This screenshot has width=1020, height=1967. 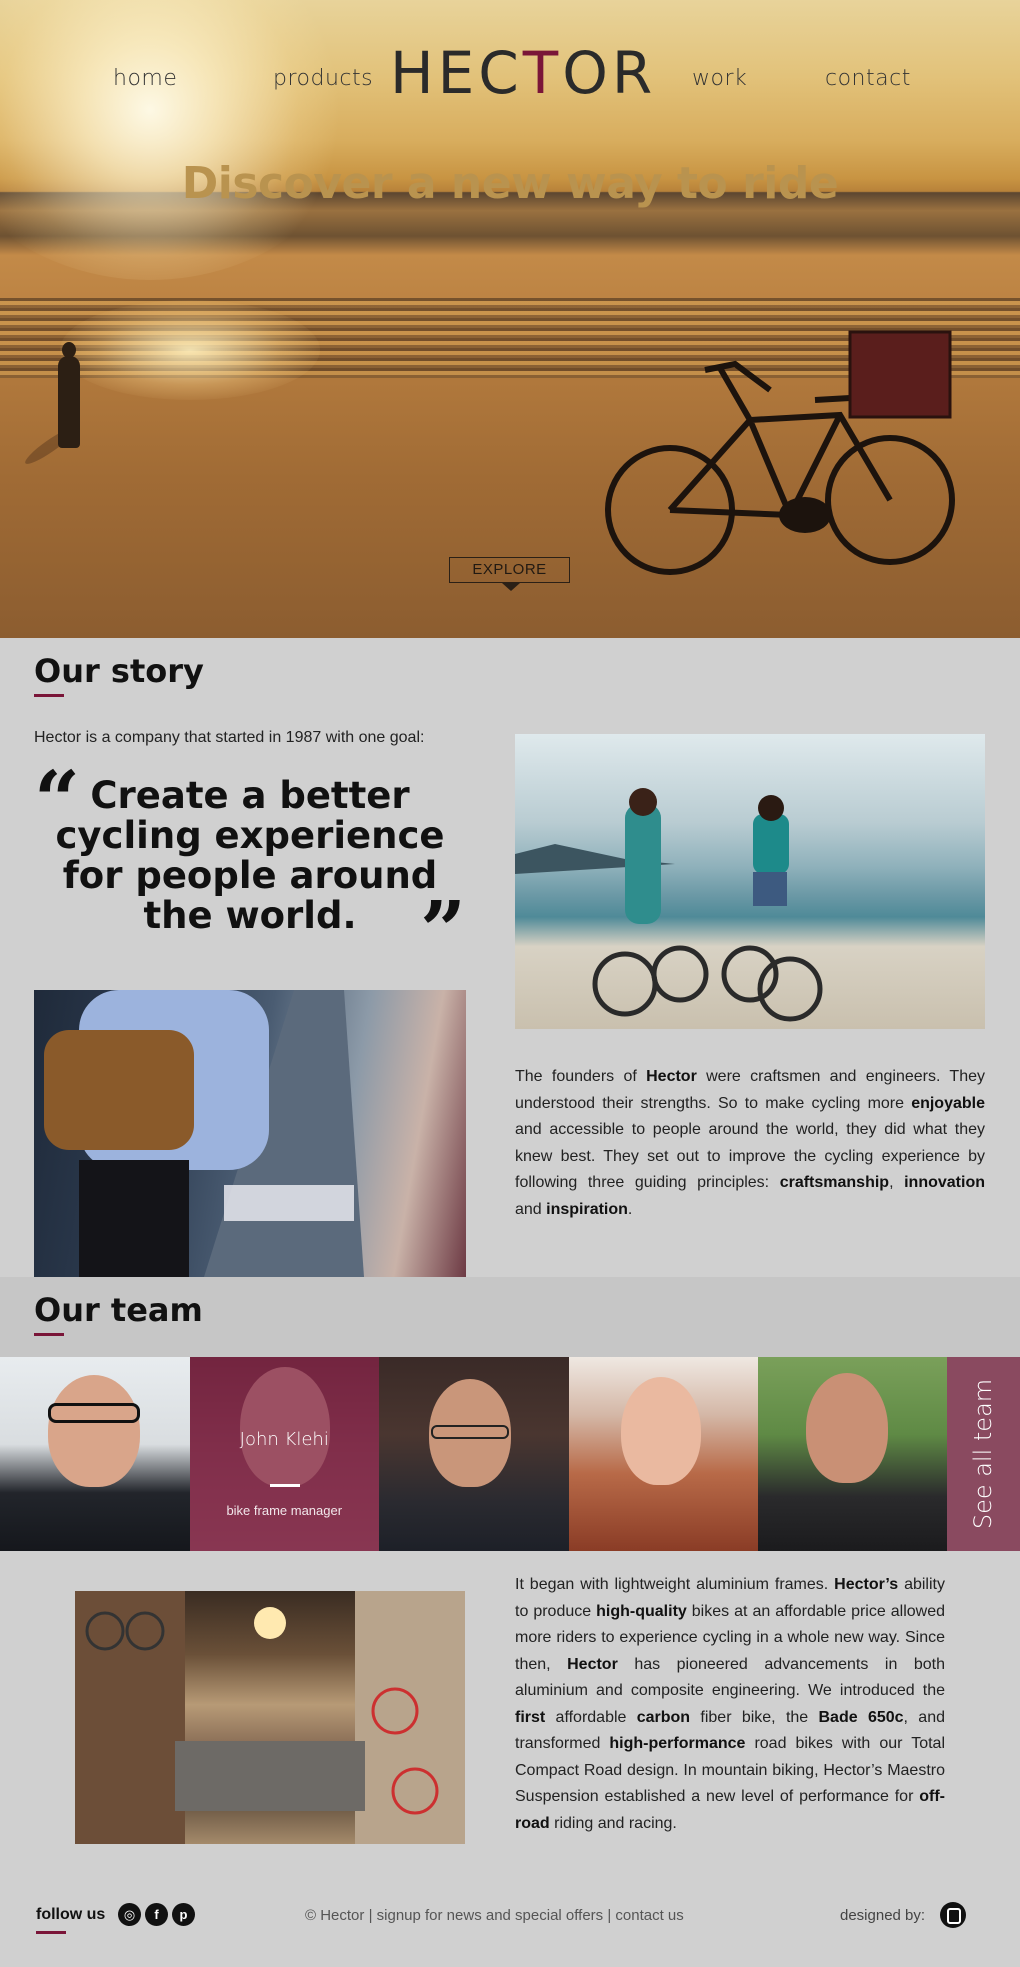 What do you see at coordinates (204, 1133) in the screenshot?
I see `cyclist-photo-art` at bounding box center [204, 1133].